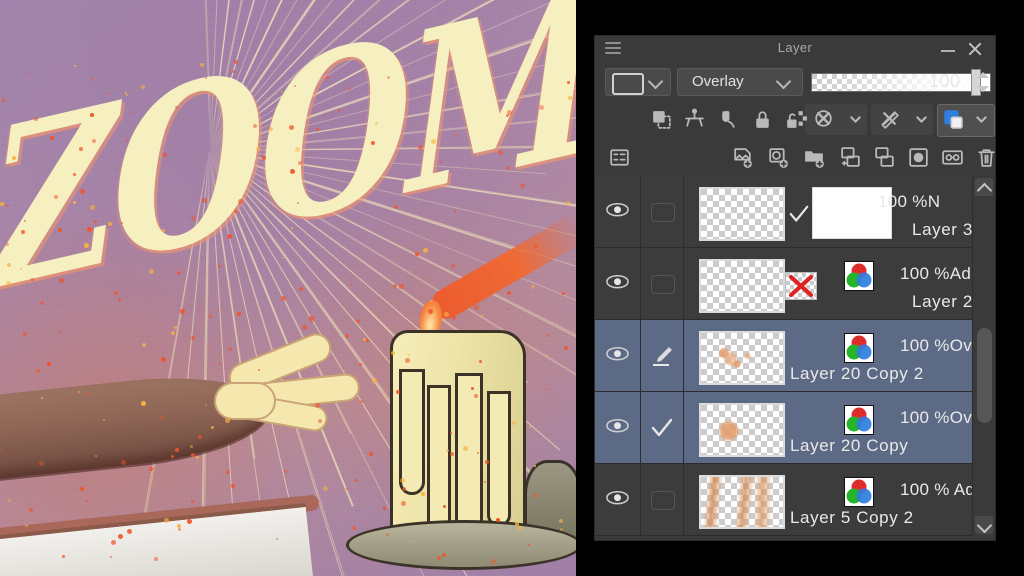 The height and width of the screenshot is (576, 1024). Describe the element at coordinates (984, 188) in the screenshot. I see `scroll-up-icon` at that location.